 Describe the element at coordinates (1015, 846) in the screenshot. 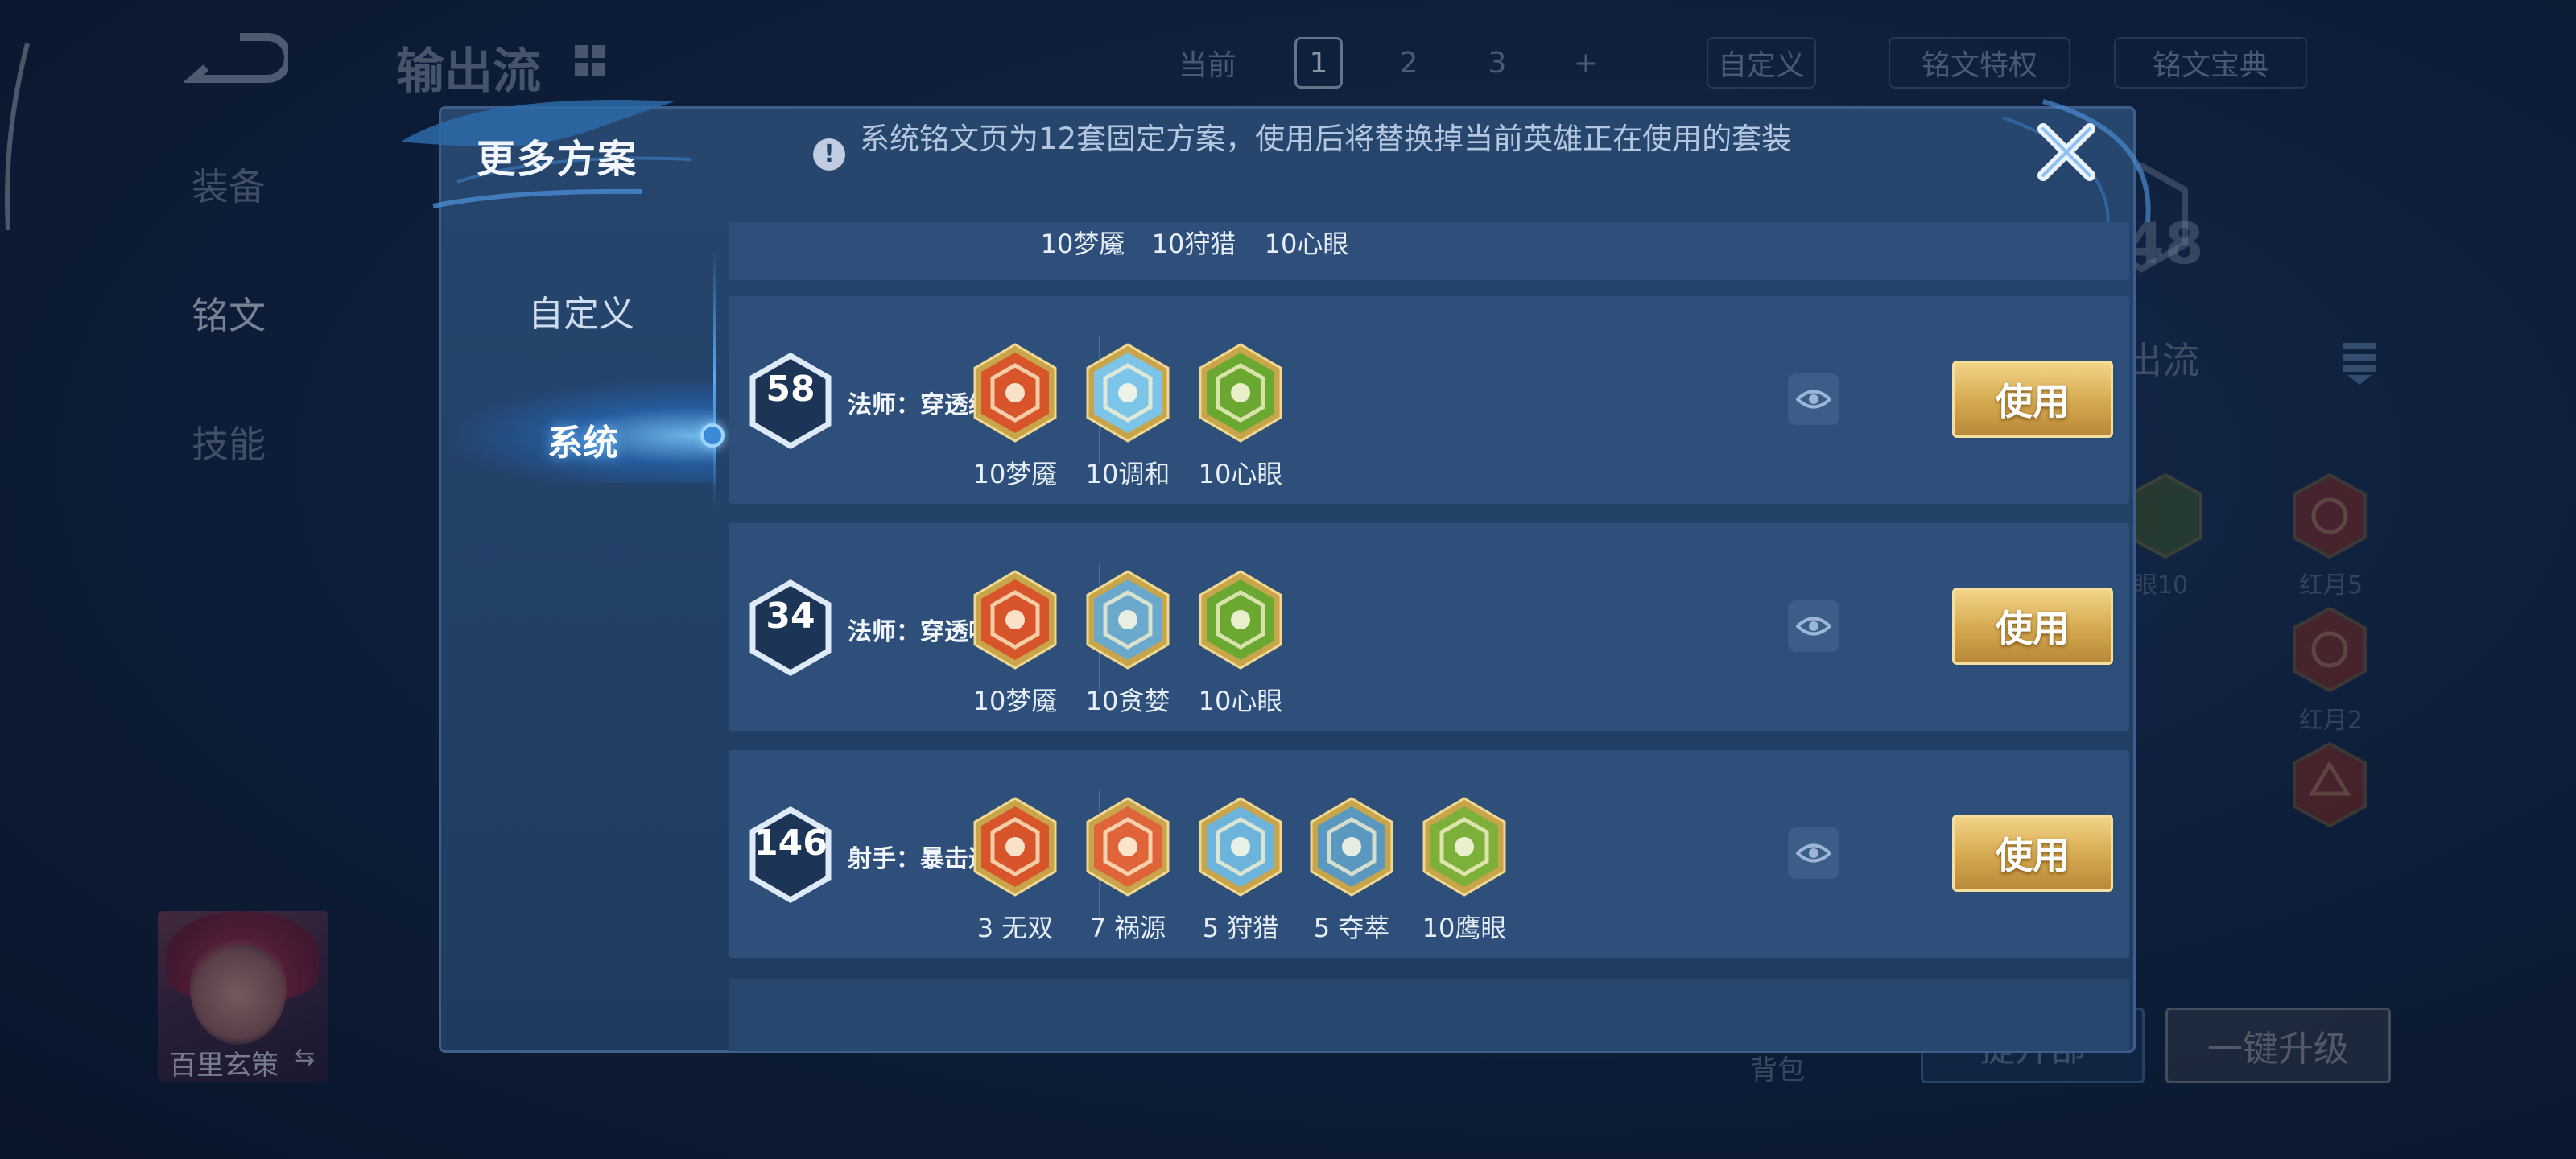

I see `peerless-rune-icon` at that location.